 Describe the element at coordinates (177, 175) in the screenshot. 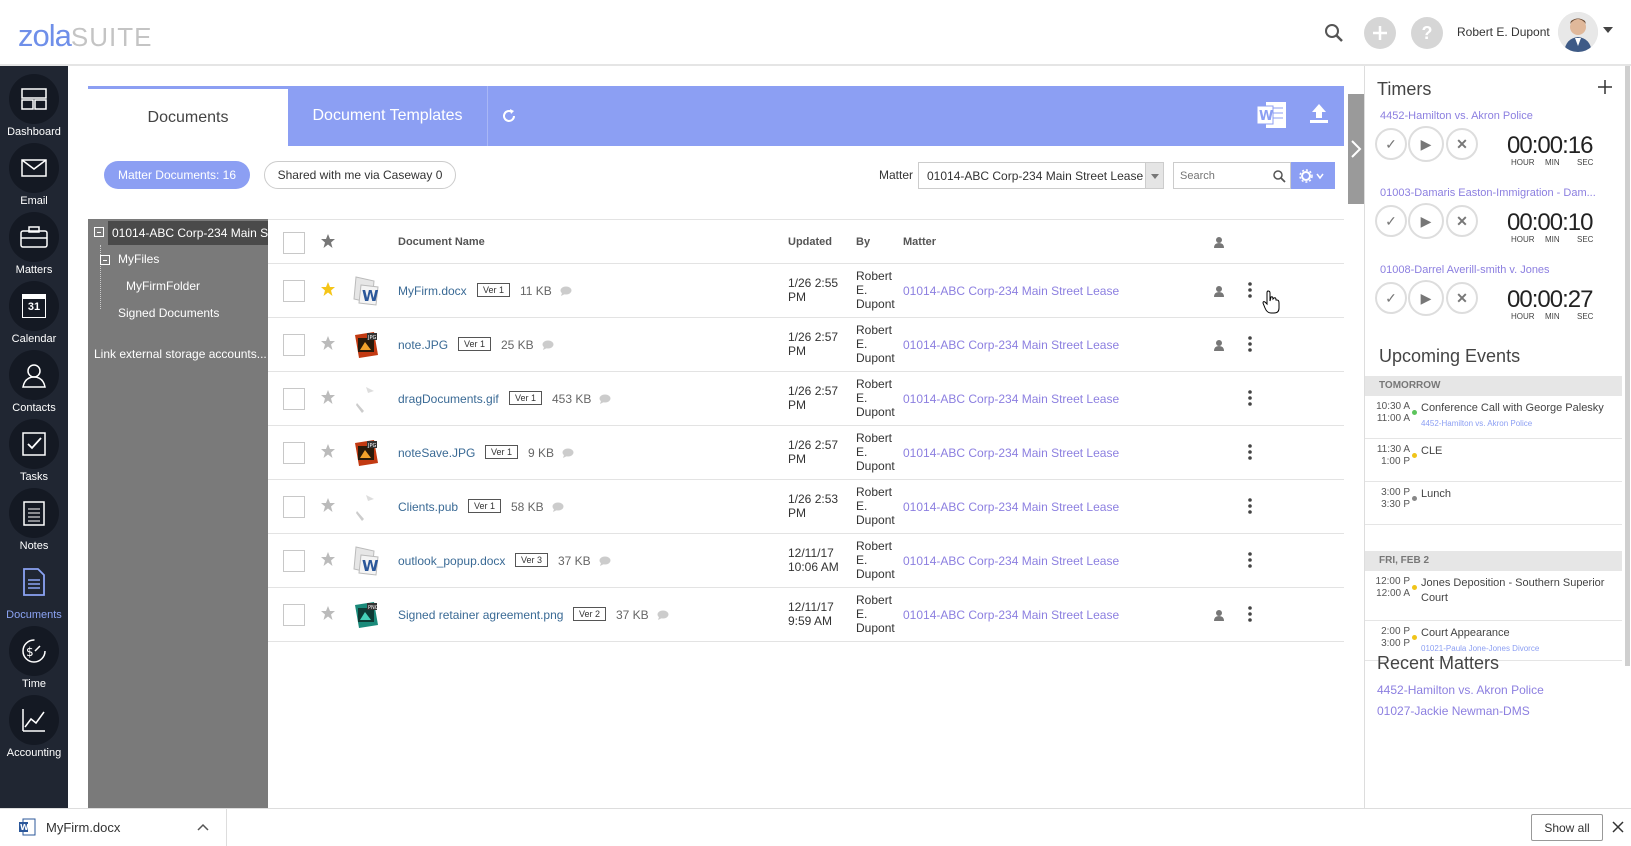

I see `matter-documents-pill: Matter Documents: 16` at that location.